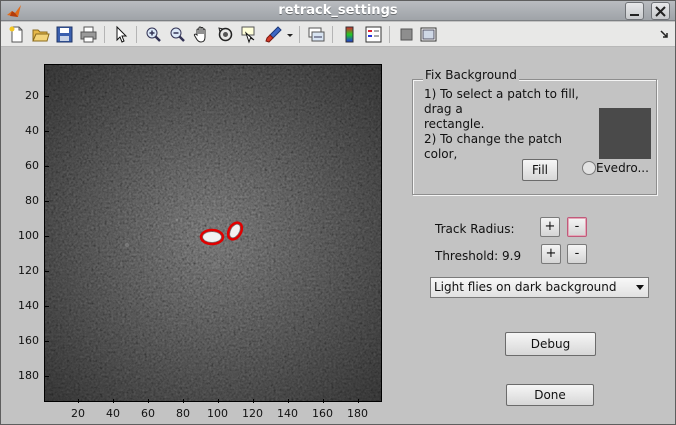 This screenshot has width=676, height=425. Describe the element at coordinates (512, 256) in the screenshot. I see `threshold-value: 9.9` at that location.